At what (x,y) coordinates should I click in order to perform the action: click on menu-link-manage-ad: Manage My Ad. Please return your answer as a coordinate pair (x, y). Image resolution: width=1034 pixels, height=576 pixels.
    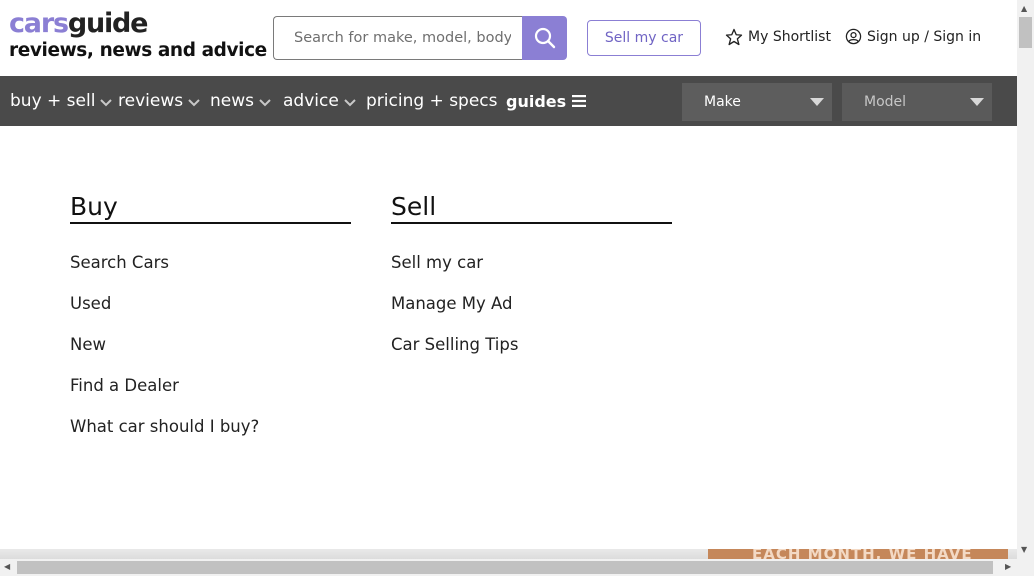
    Looking at the image, I should click on (531, 304).